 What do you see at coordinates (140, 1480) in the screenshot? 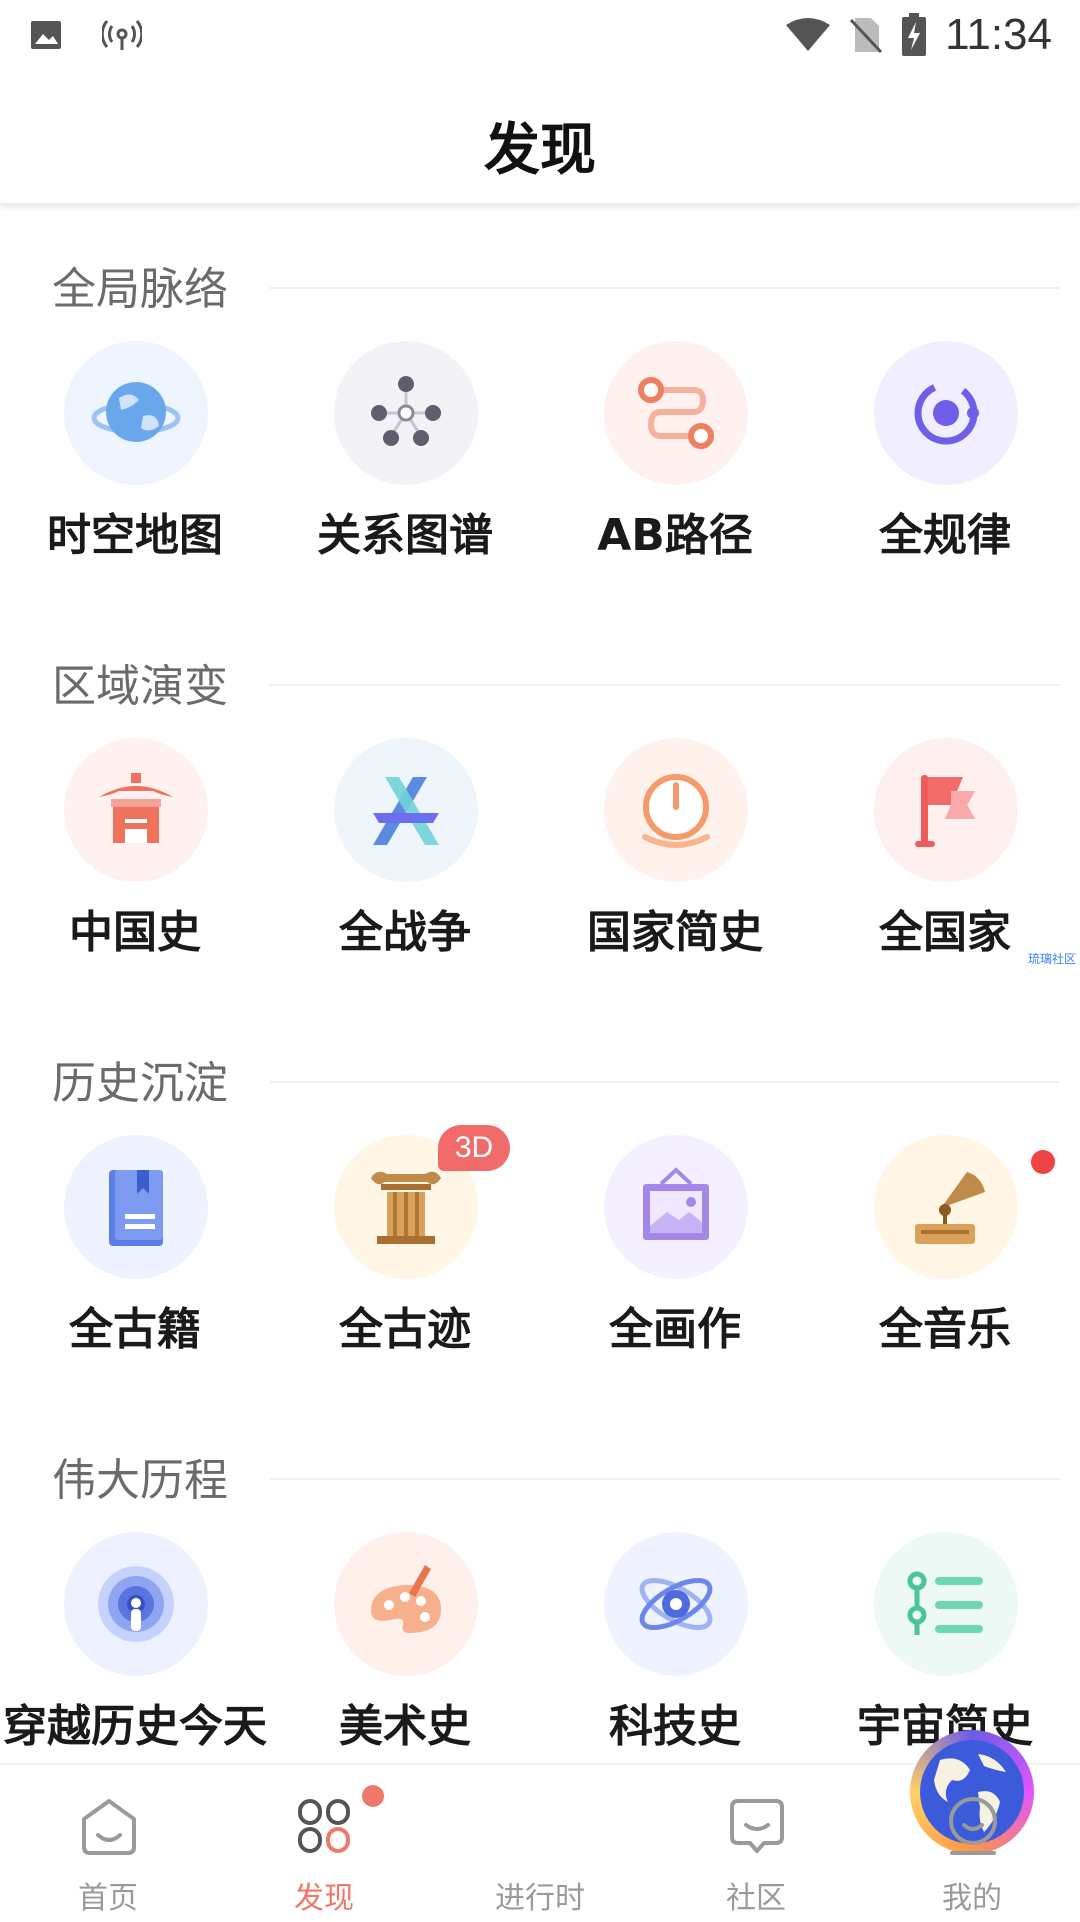
I see `section-title: 伟大历程` at bounding box center [140, 1480].